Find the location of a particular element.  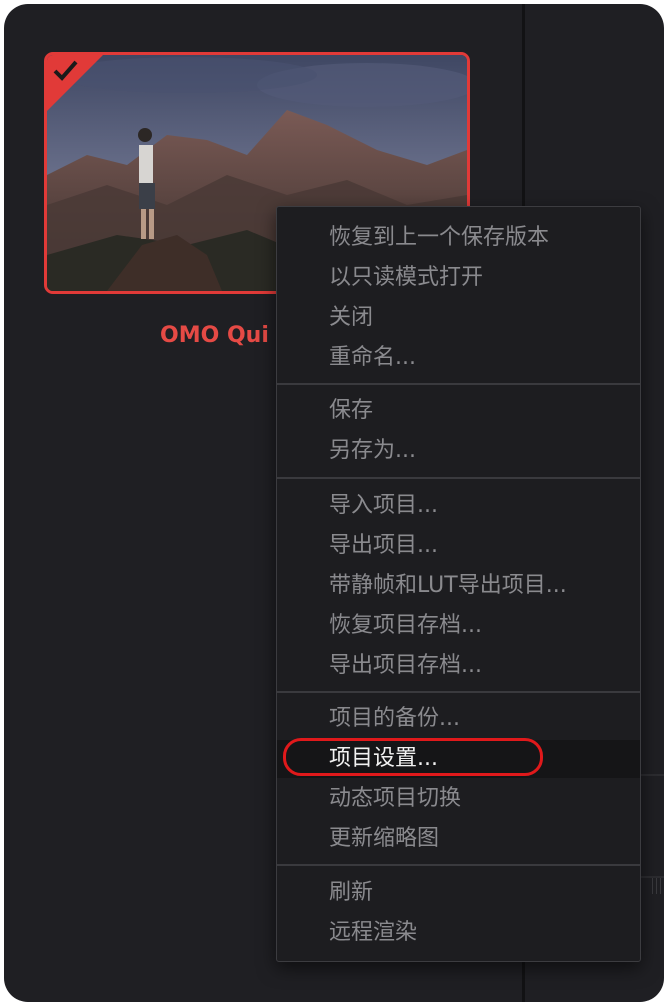

menu-item-update-thumbnail: 更新缩略图 is located at coordinates (458, 839).